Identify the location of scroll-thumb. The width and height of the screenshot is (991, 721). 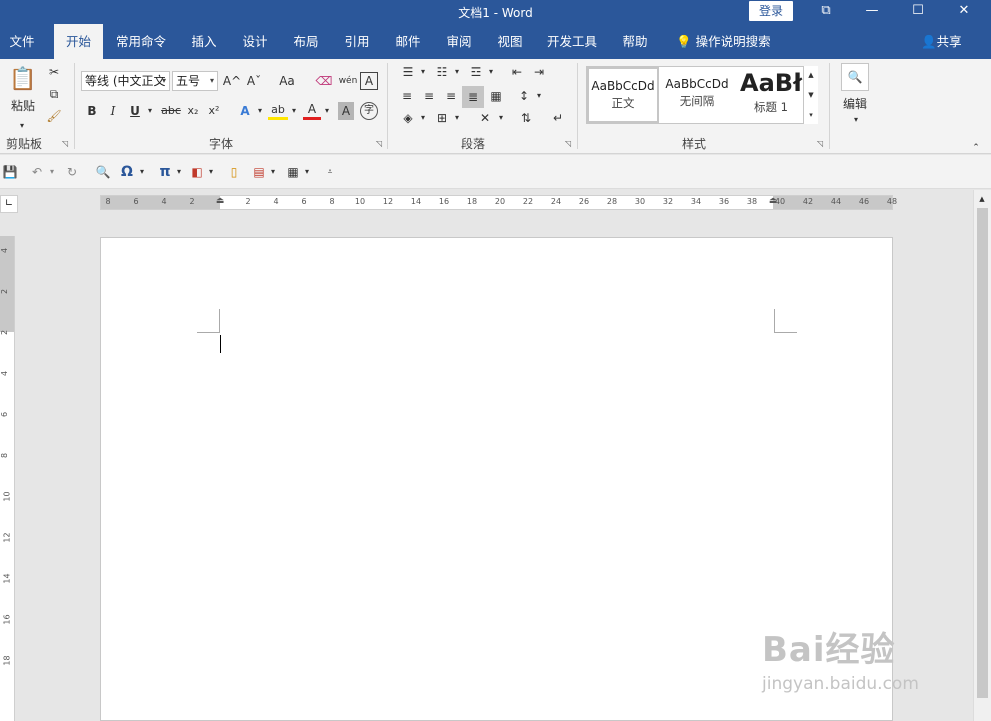
(982, 453).